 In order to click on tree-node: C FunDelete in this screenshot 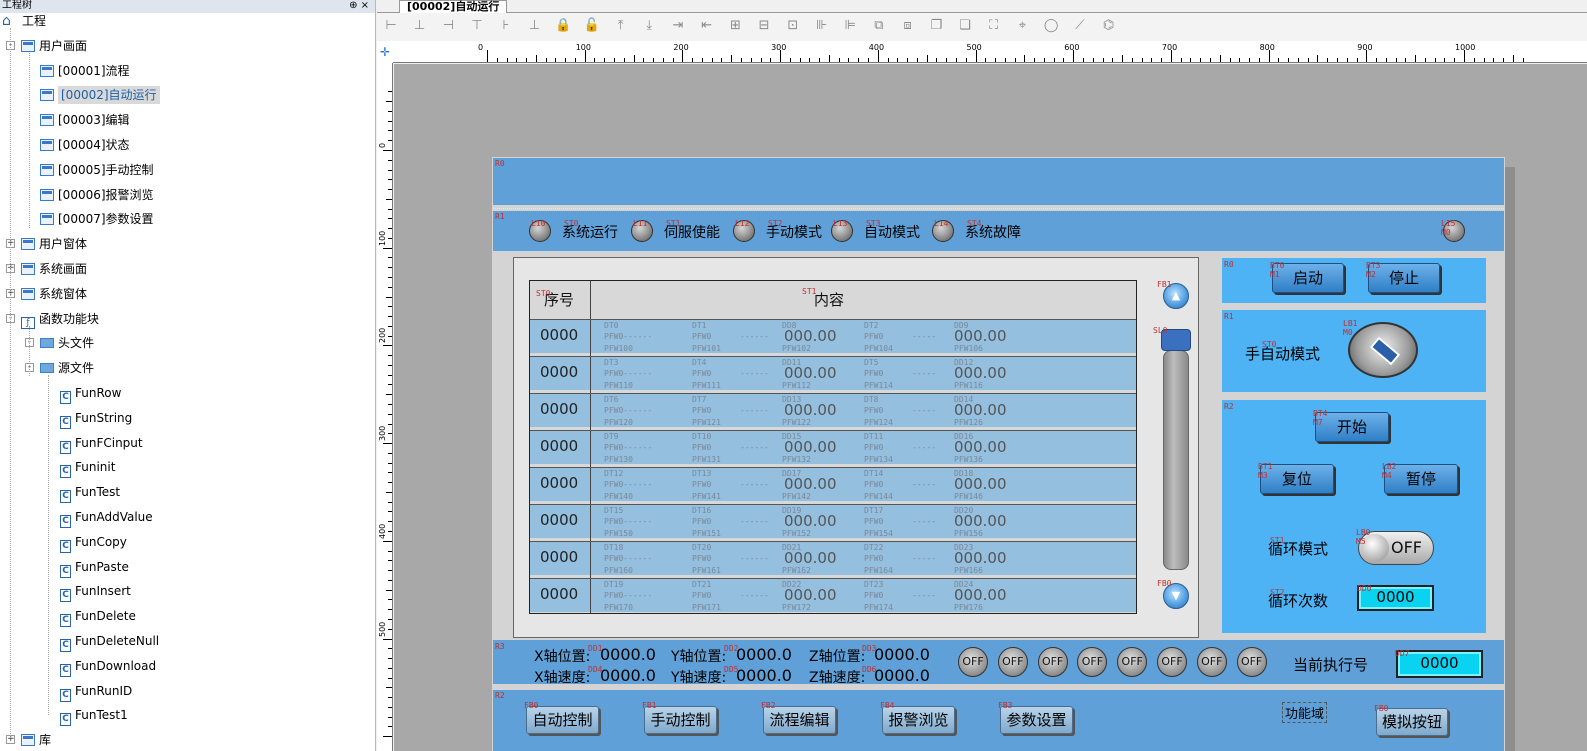, I will do `click(217, 616)`.